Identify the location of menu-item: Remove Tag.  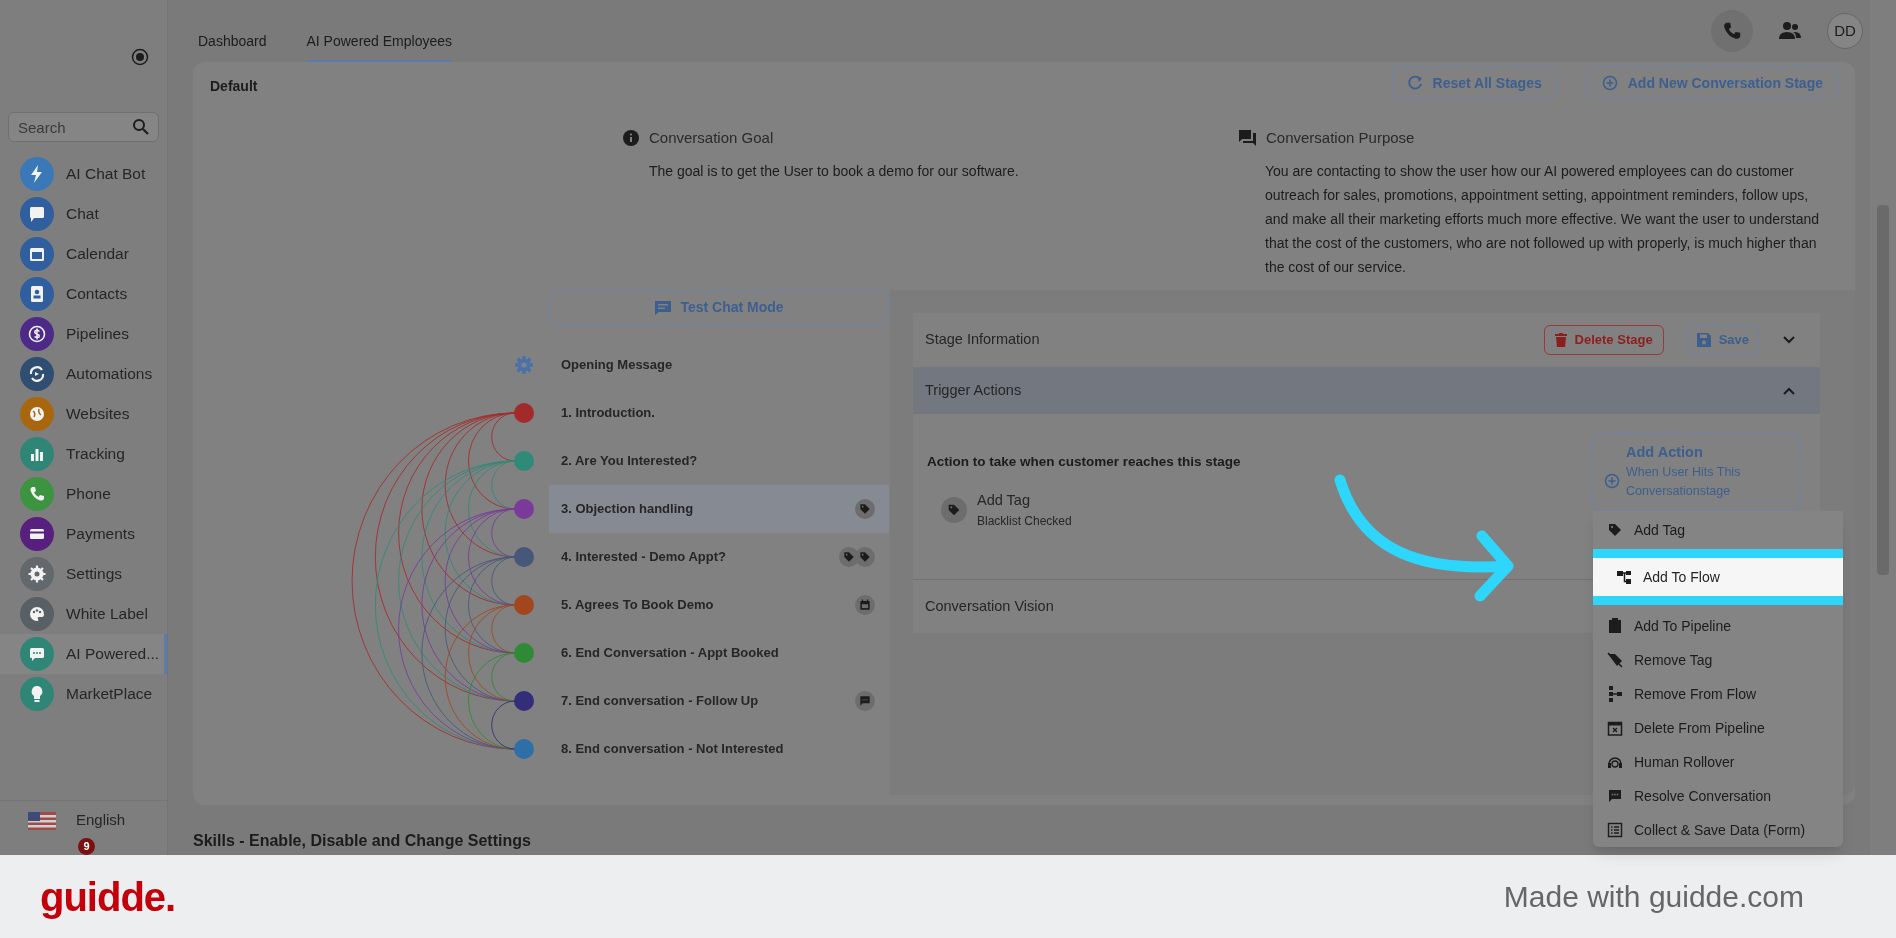
(1718, 660).